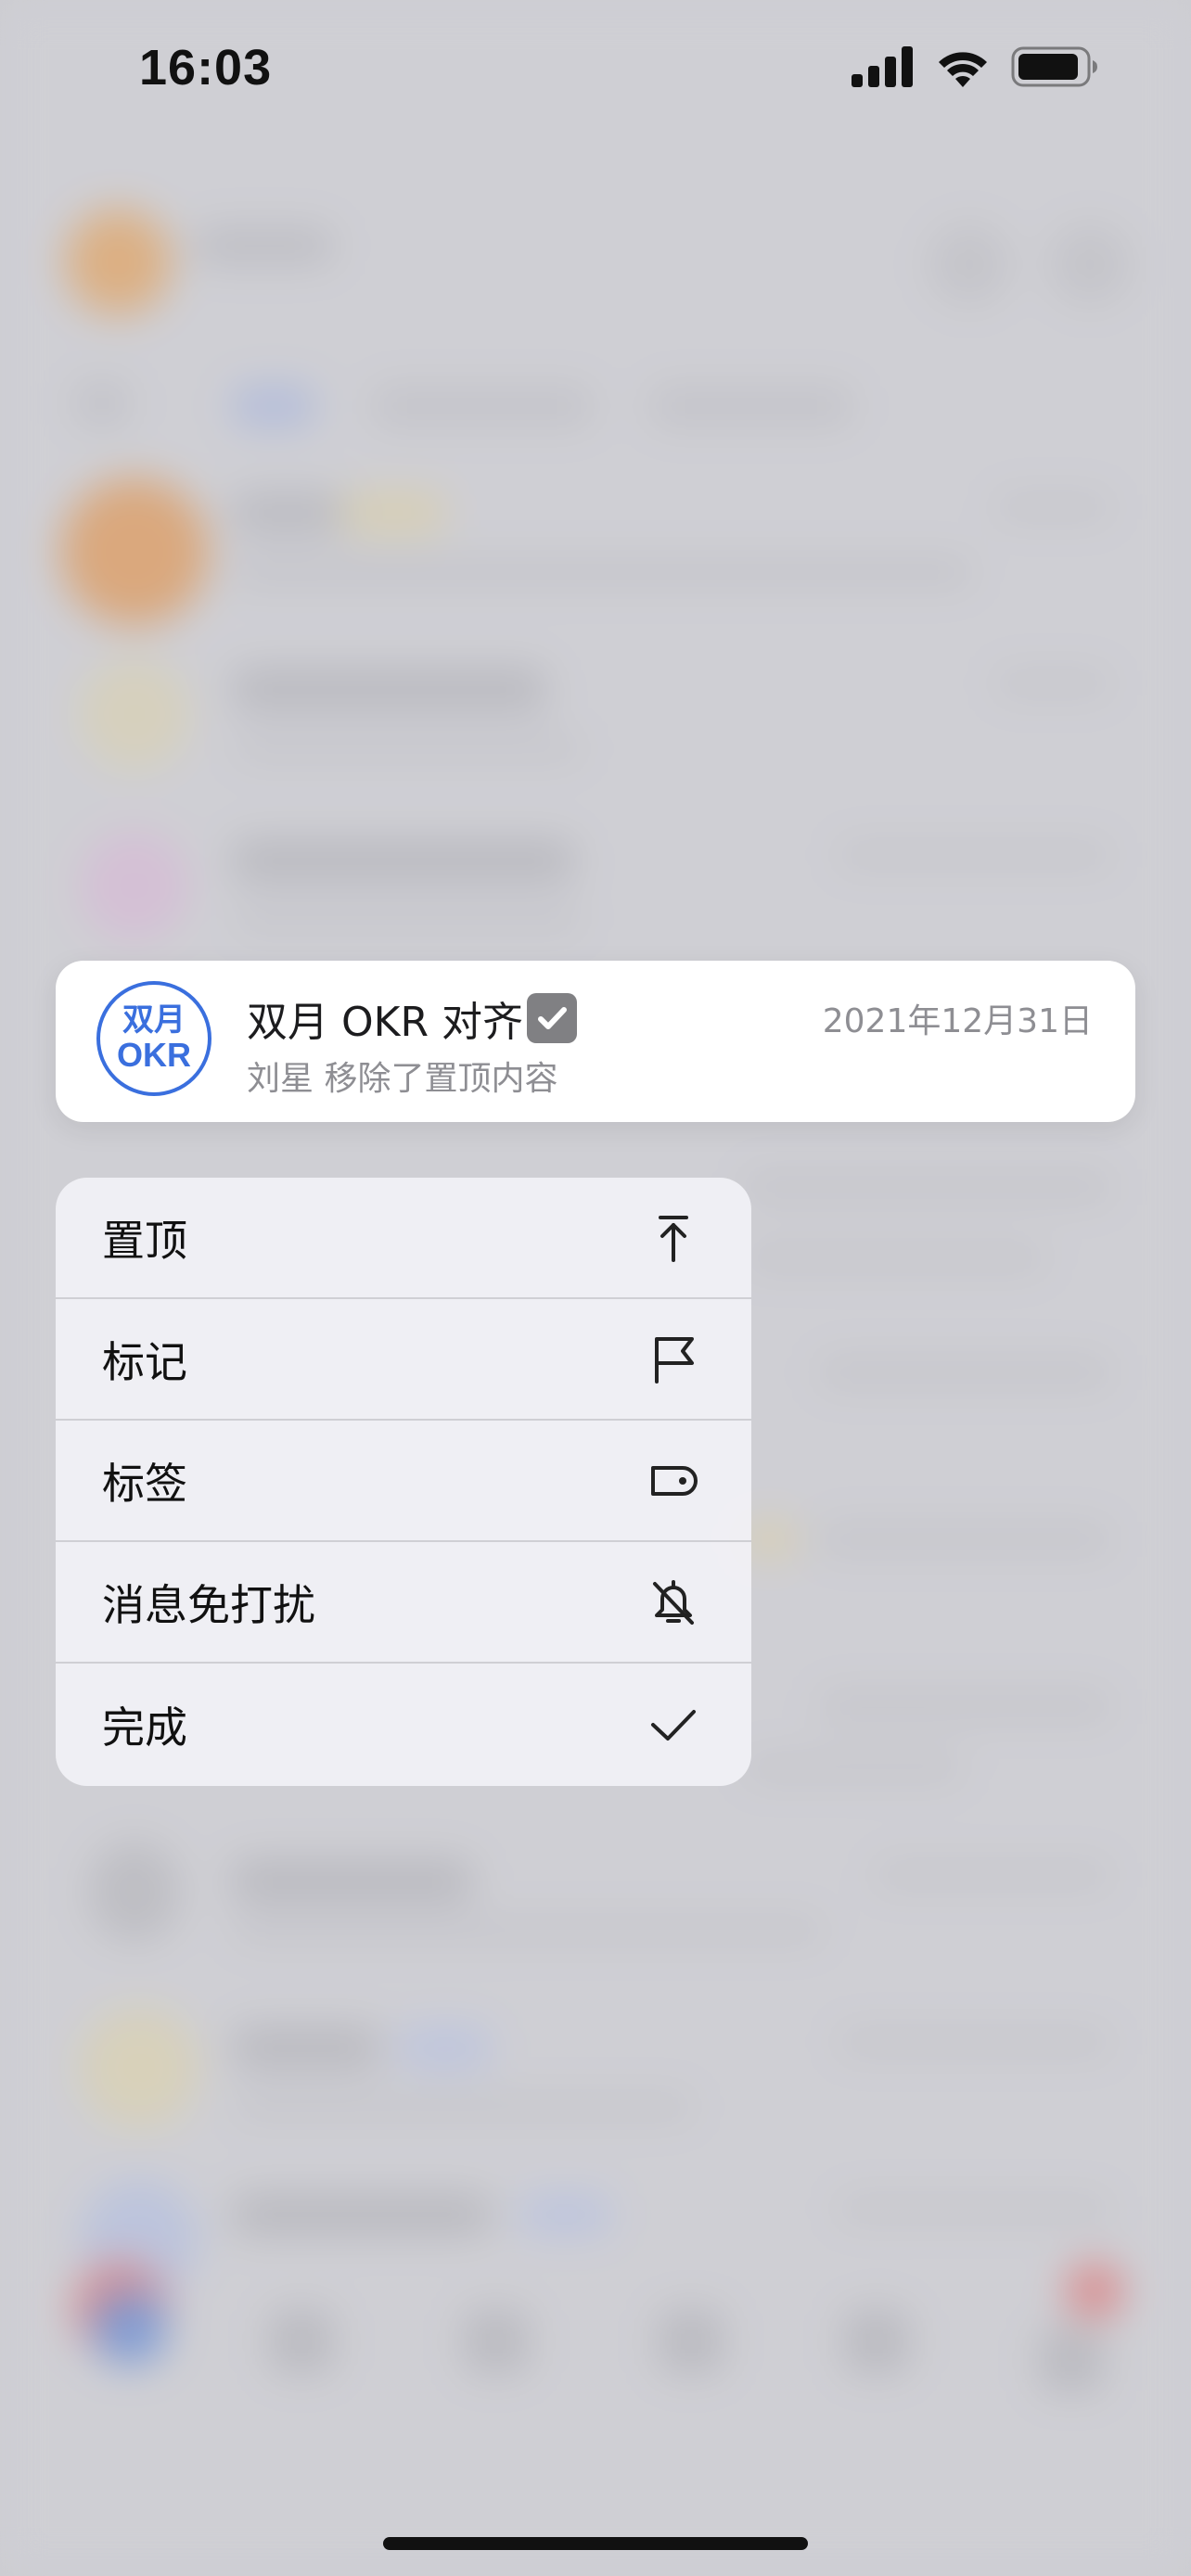 Image resolution: width=1191 pixels, height=2576 pixels. Describe the element at coordinates (145, 1361) in the screenshot. I see `menu-item-label: 标记` at that location.